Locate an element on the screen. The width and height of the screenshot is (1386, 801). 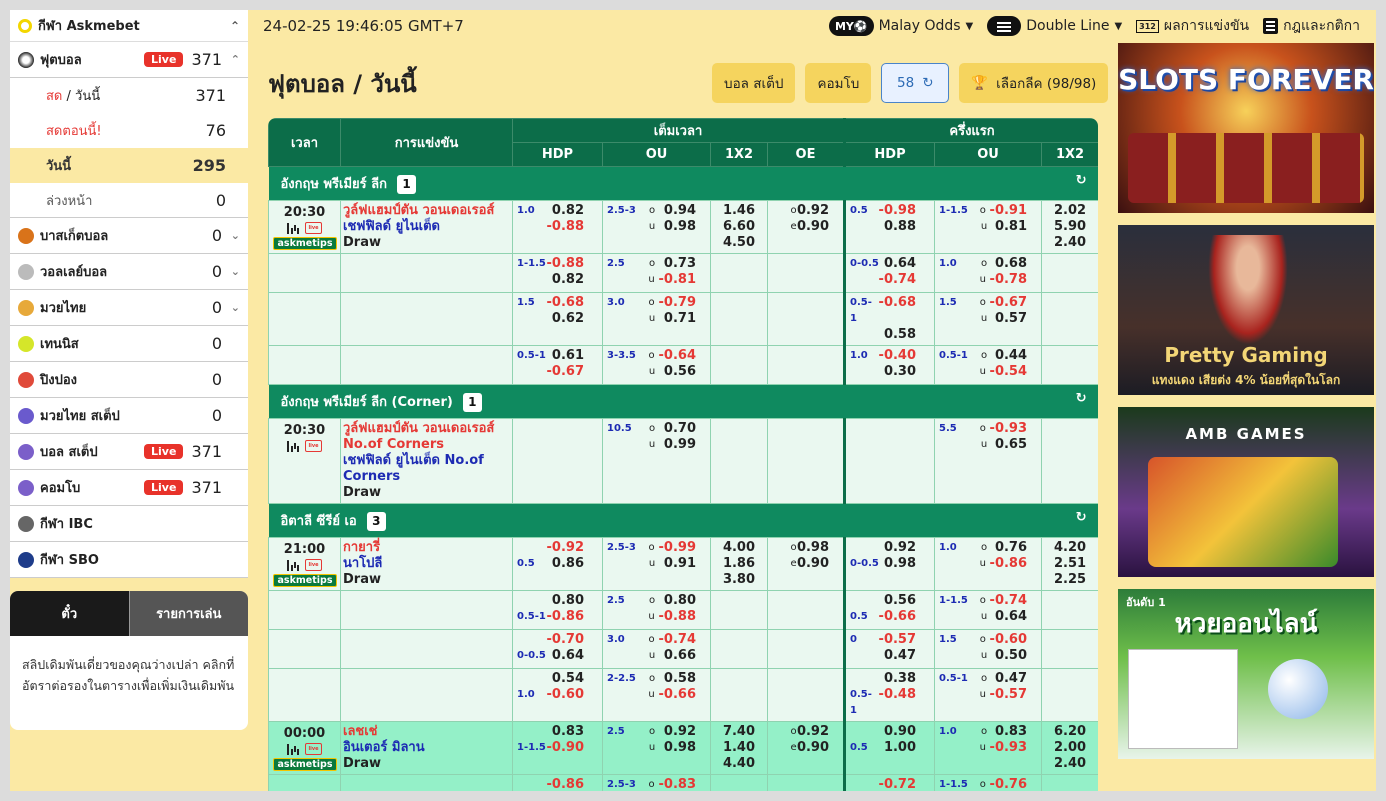
ft-ou-over-odds: 0.80 is located at coordinates (682, 601).